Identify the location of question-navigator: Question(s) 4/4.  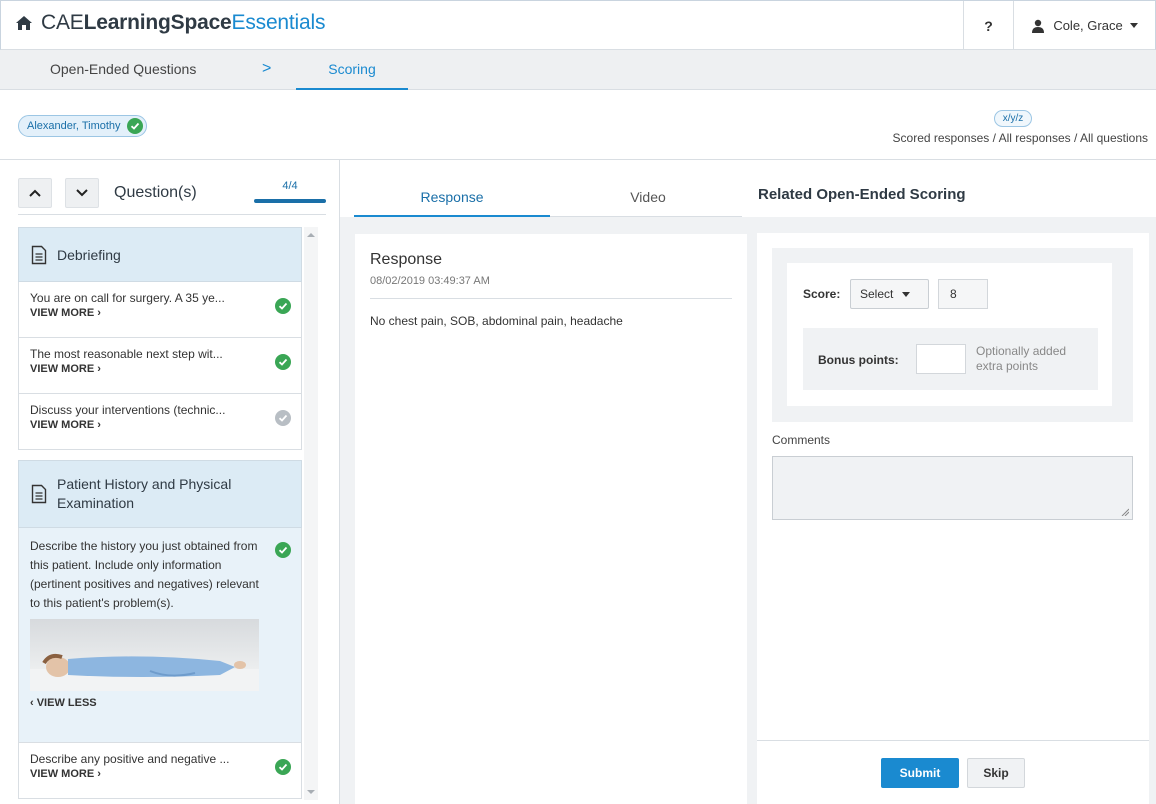
(172, 196).